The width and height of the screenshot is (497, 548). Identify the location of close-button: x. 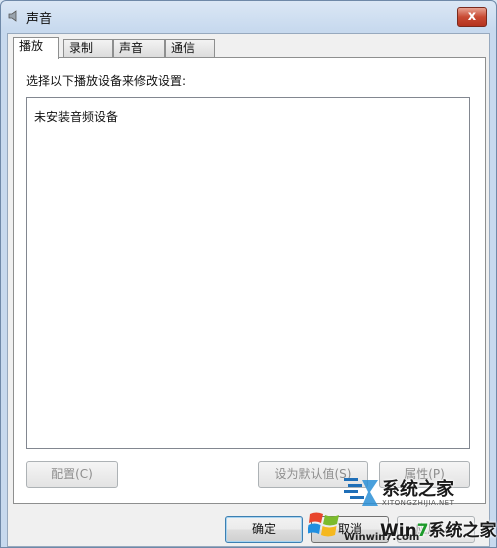
(472, 17).